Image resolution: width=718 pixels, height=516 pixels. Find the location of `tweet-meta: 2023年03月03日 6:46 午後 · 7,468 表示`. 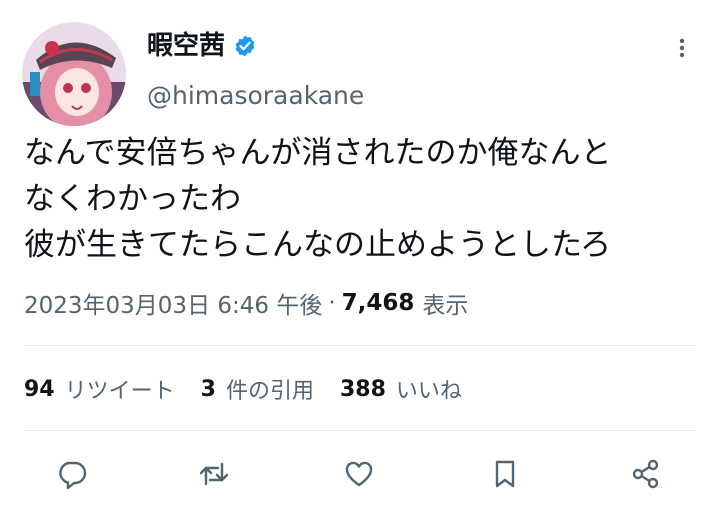

tweet-meta: 2023年03月03日 6:46 午後 · 7,468 表示 is located at coordinates (246, 303).